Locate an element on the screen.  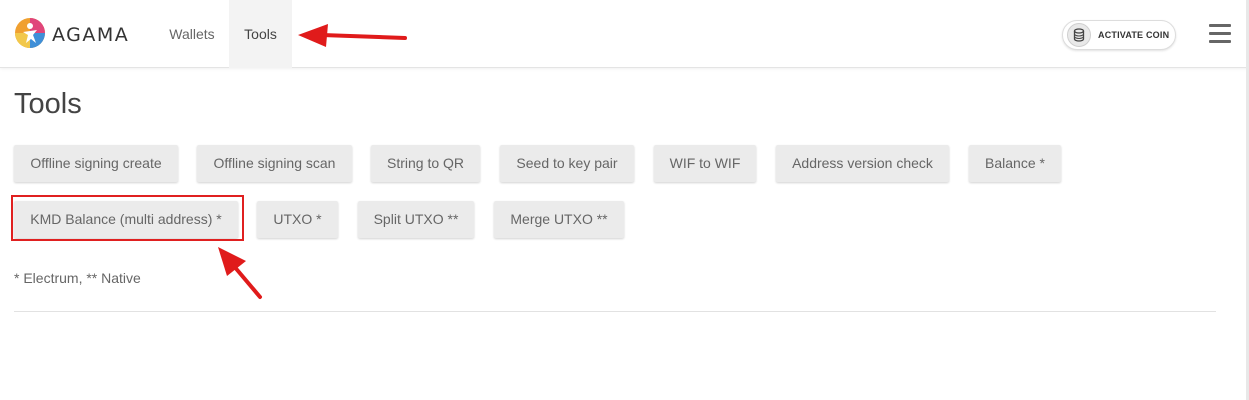
menu-hamburger-icon is located at coordinates (1220, 34).